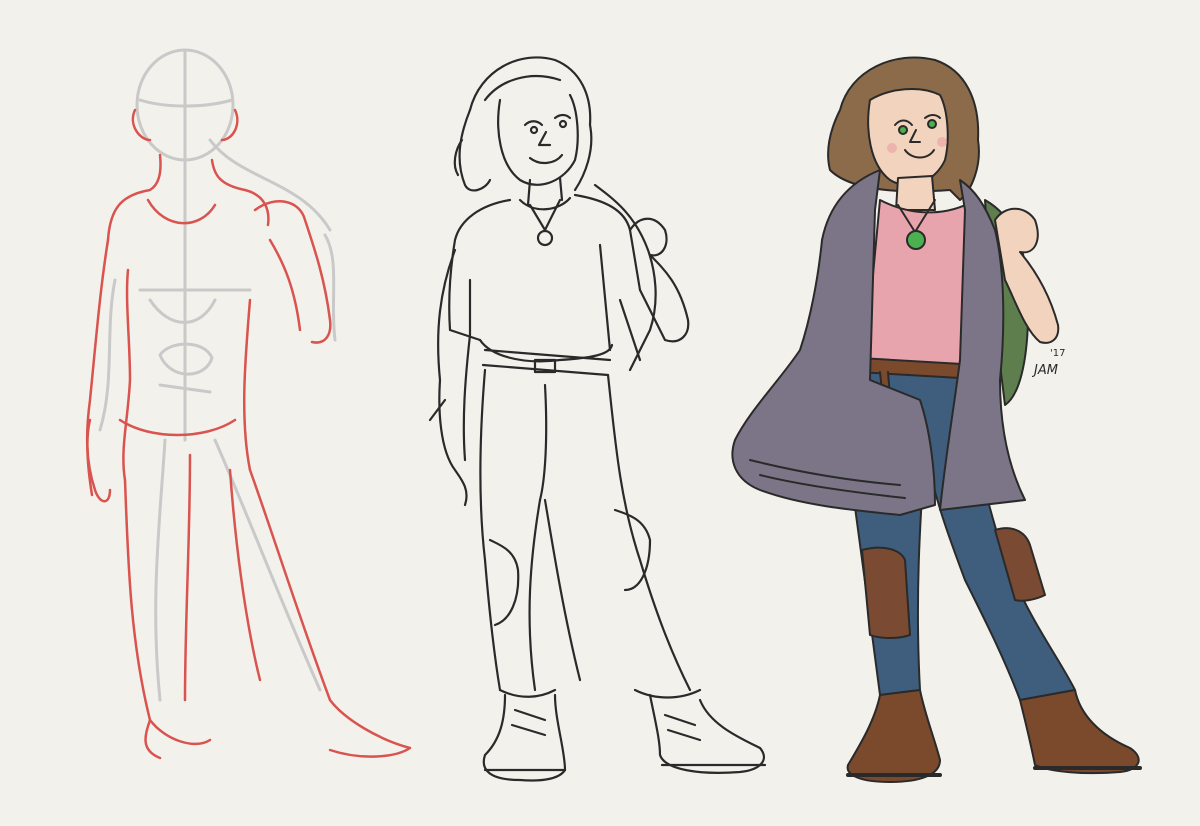  I want to click on svg-text: JAM, so click(1045, 370).